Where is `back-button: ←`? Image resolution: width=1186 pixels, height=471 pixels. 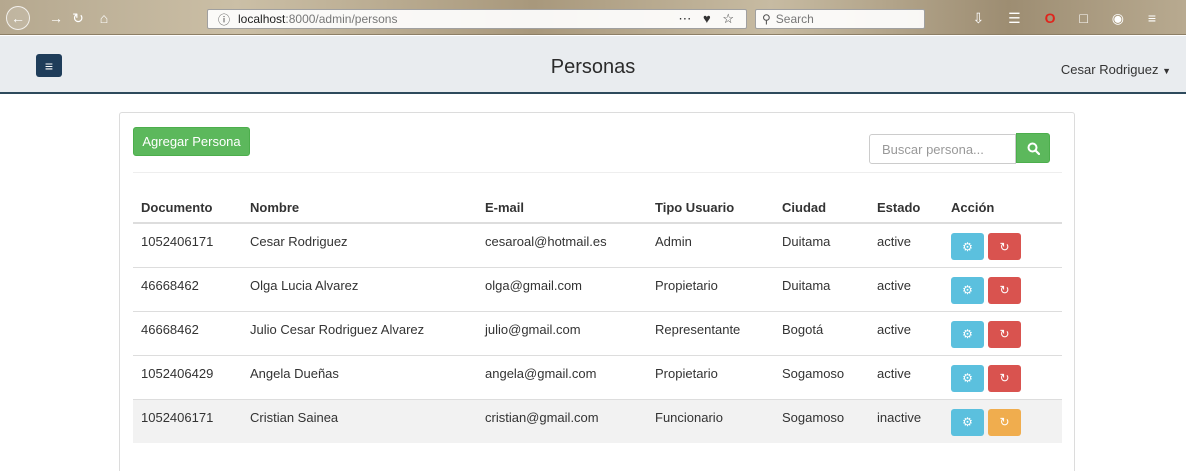
back-button: ← is located at coordinates (18, 18).